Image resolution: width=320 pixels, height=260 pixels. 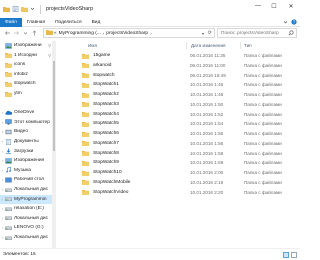 I want to click on sidebar-item: › MyProgrammin, so click(x=26, y=199).